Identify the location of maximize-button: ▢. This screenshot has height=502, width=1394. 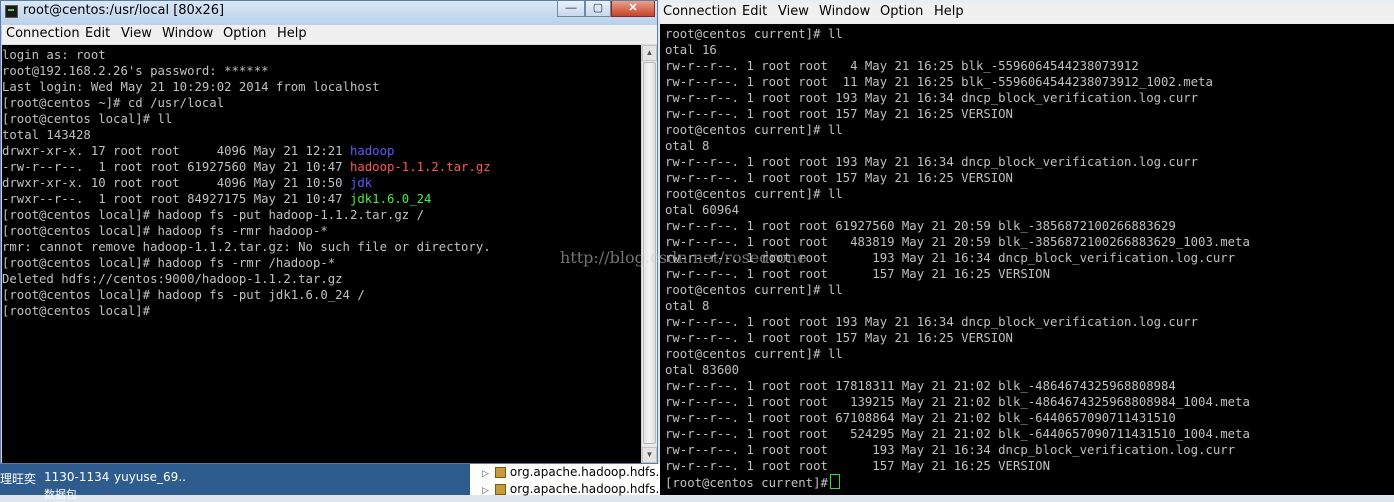
(598, 9).